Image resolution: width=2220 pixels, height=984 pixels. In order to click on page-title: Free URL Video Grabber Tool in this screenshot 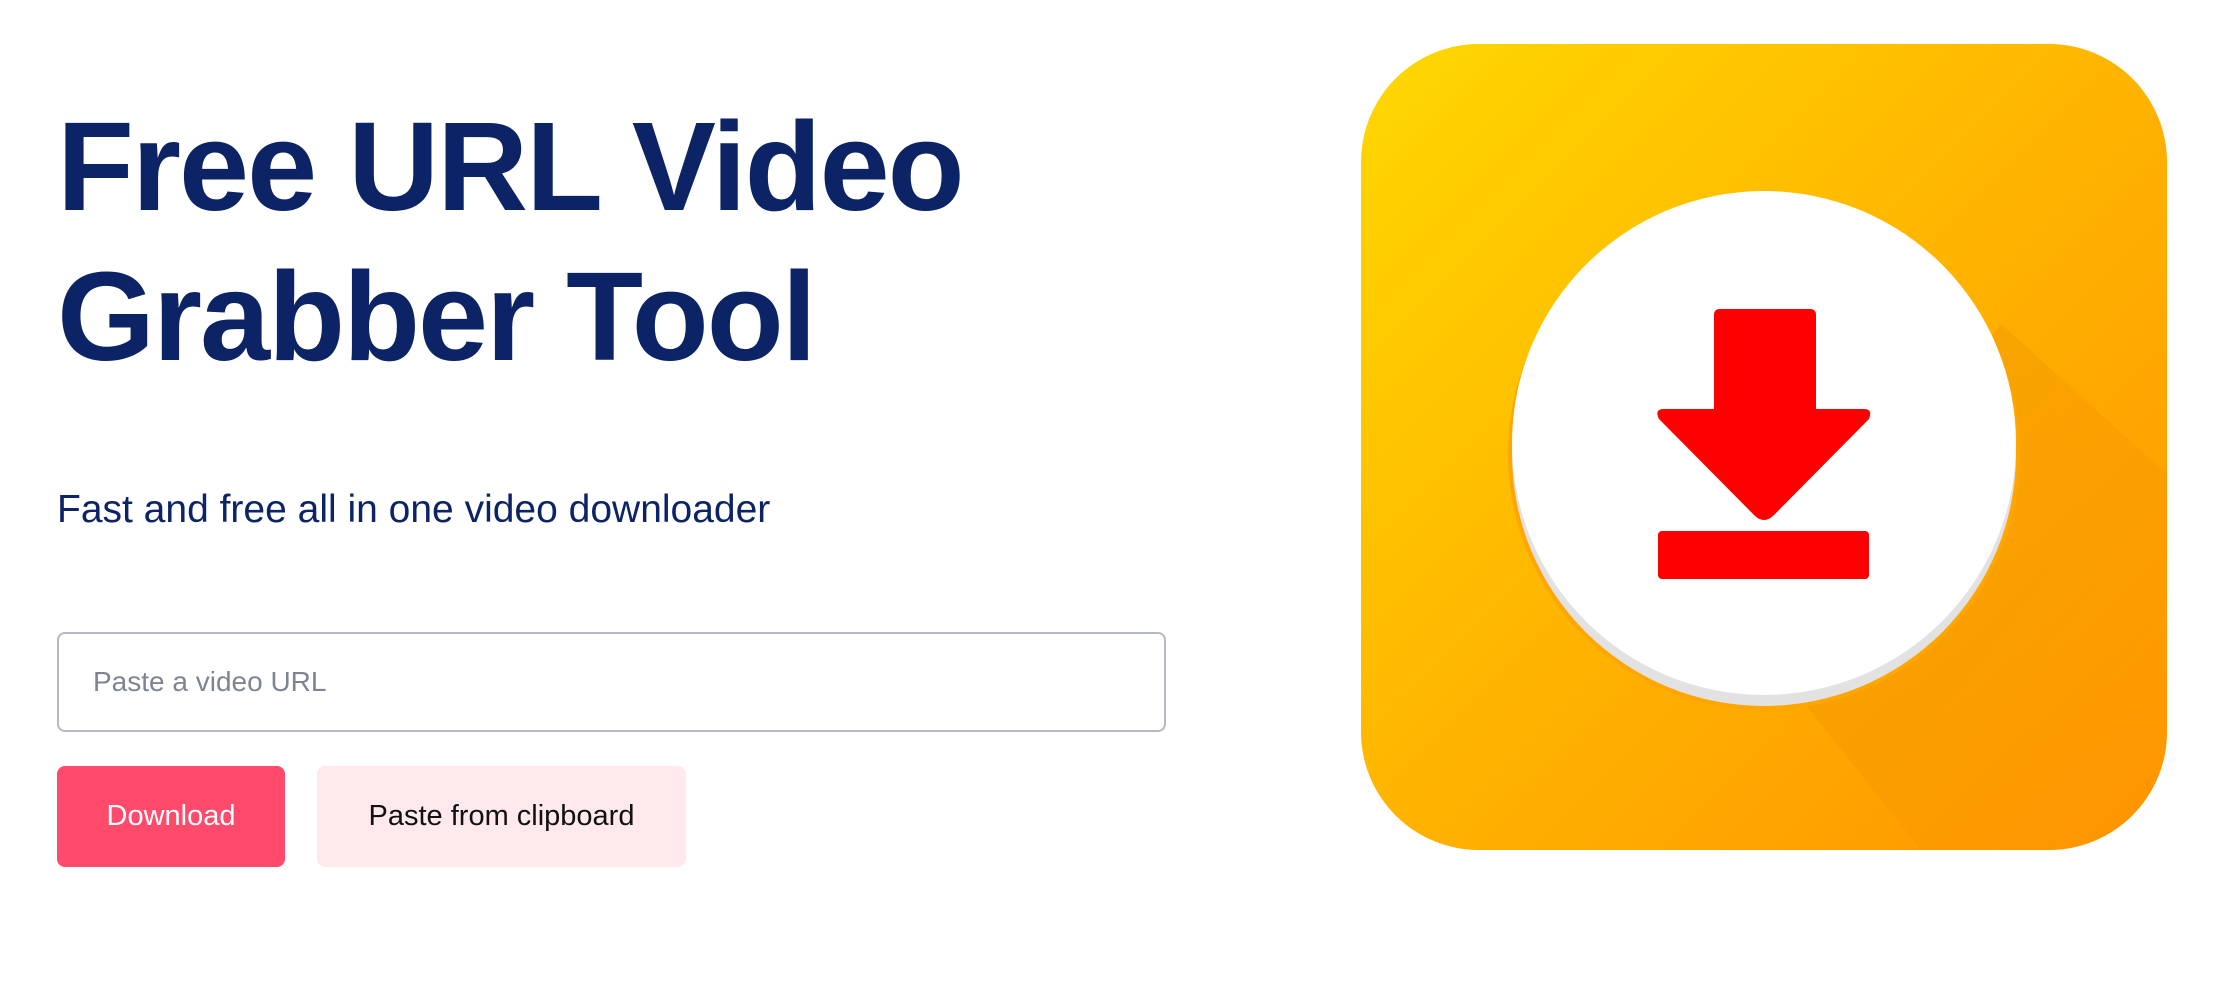, I will do `click(511, 241)`.